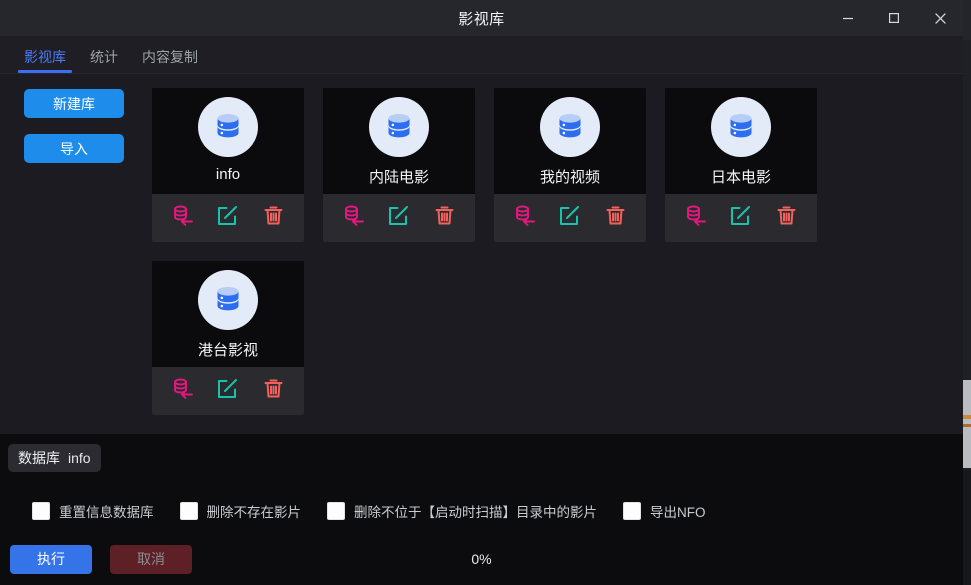 This screenshot has height=585, width=971. I want to click on background-window-sliver, so click(967, 292).